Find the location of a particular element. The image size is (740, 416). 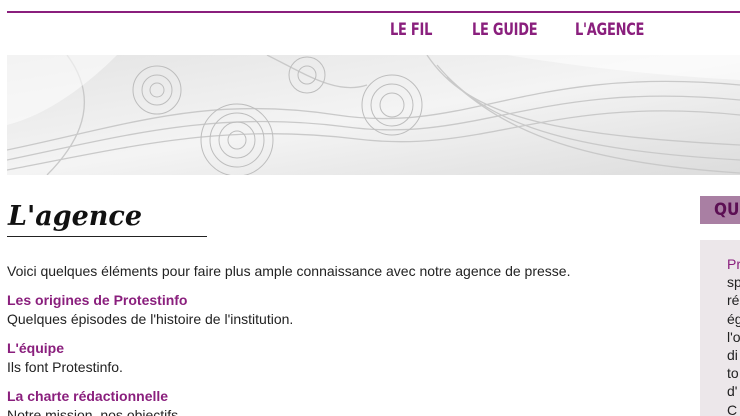

sidebar-line: ré is located at coordinates (733, 300).